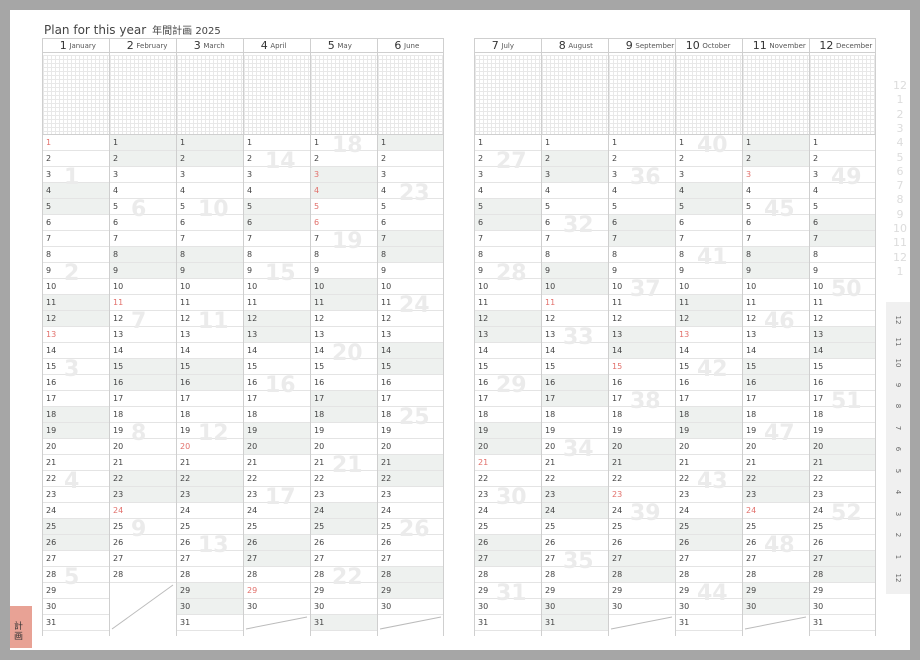  What do you see at coordinates (344, 623) in the screenshot?
I see `day-row: 31` at bounding box center [344, 623].